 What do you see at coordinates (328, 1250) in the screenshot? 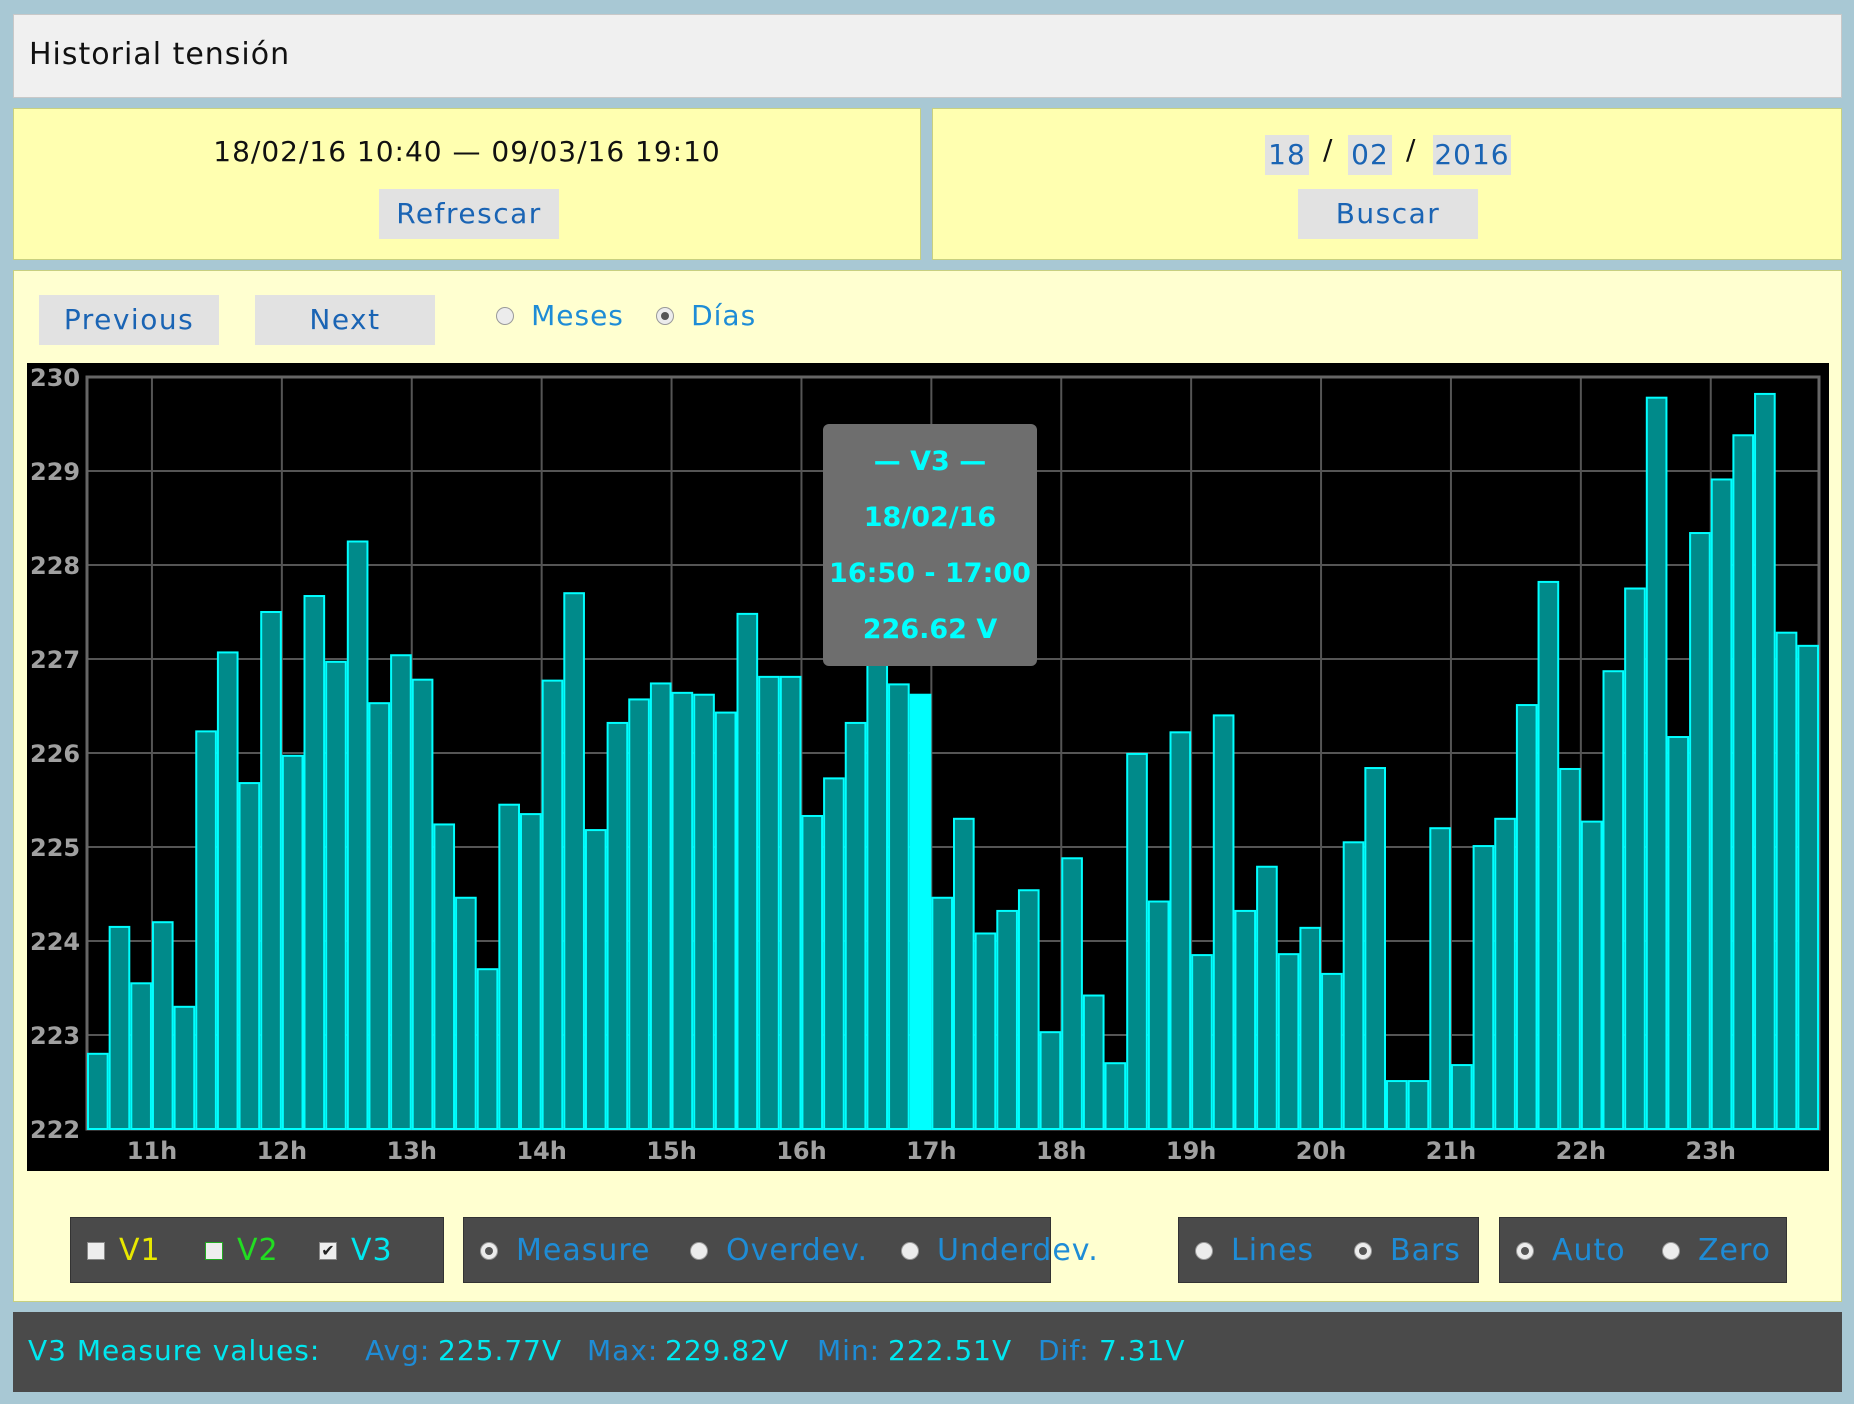
I see `v3-checkbox-icon: ✔` at bounding box center [328, 1250].